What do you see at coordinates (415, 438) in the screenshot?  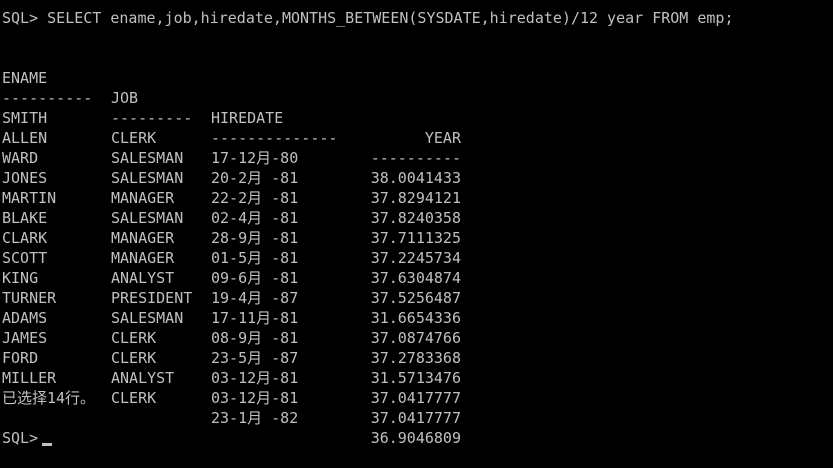 I see `cell-year: 36.9046809` at bounding box center [415, 438].